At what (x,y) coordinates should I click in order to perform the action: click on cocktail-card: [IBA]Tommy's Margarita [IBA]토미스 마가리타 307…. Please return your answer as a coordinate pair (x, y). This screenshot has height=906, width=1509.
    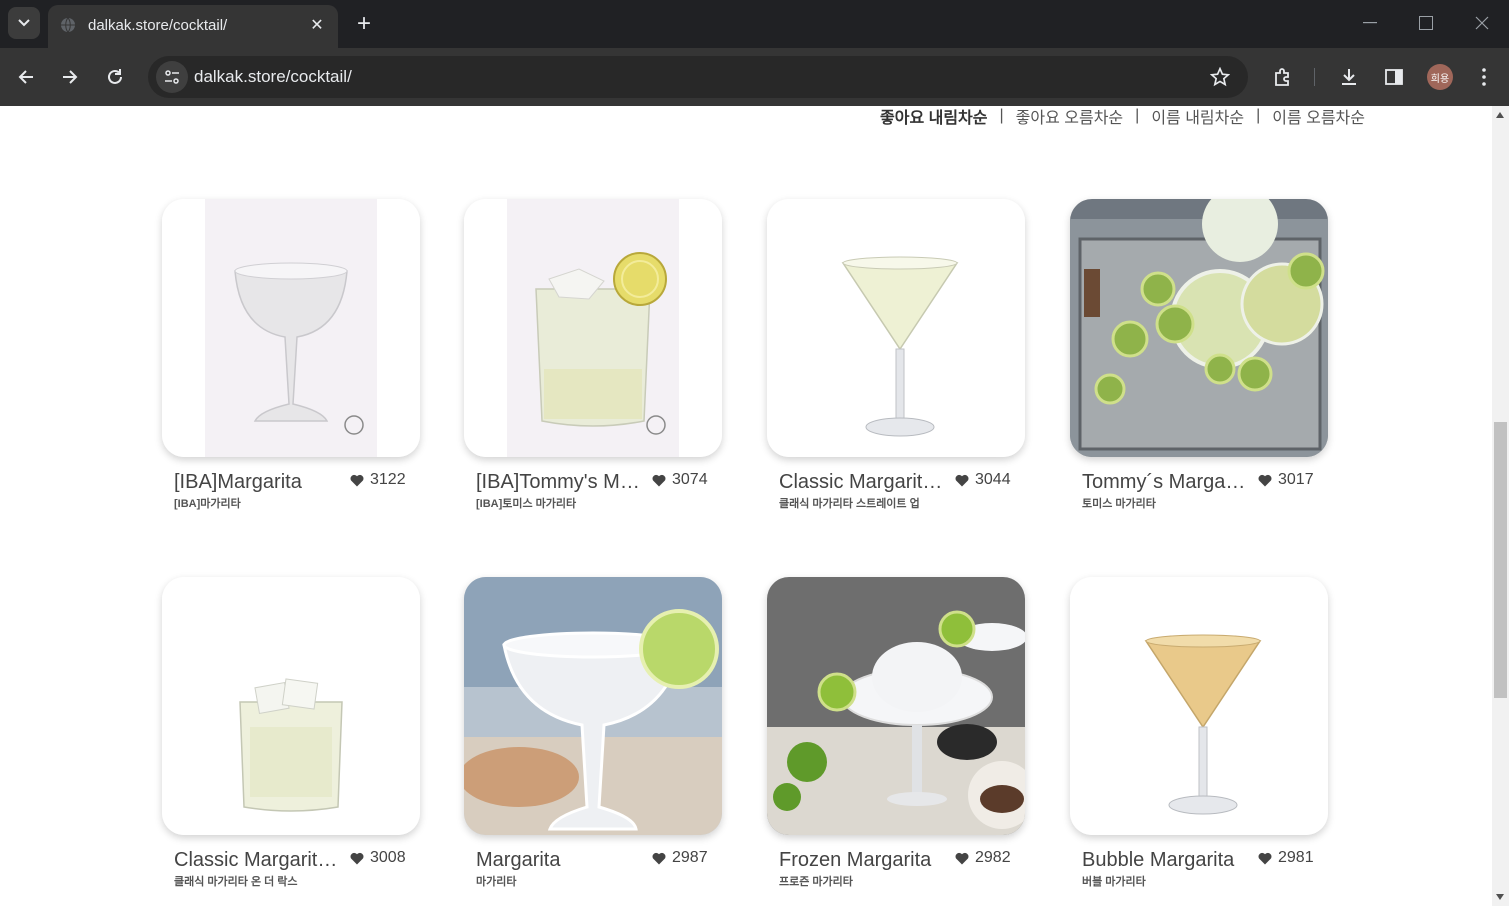
    Looking at the image, I should click on (593, 354).